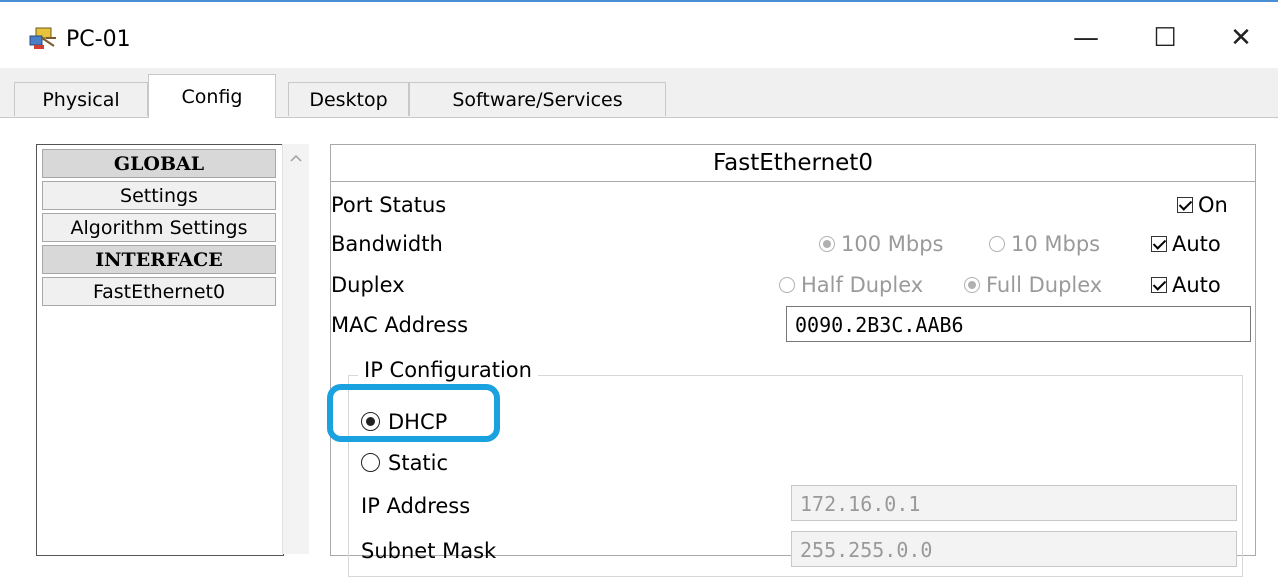  What do you see at coordinates (1196, 285) in the screenshot?
I see `duplex-auto-label: Auto` at bounding box center [1196, 285].